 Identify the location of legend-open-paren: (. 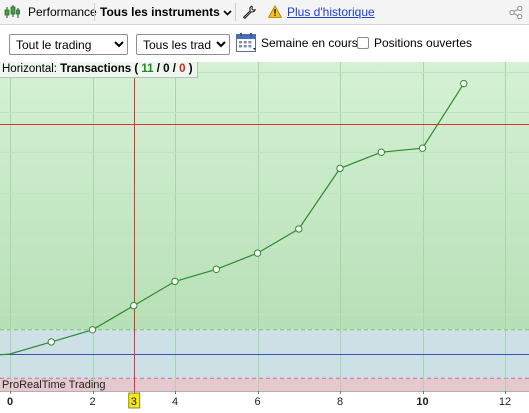
(136, 69).